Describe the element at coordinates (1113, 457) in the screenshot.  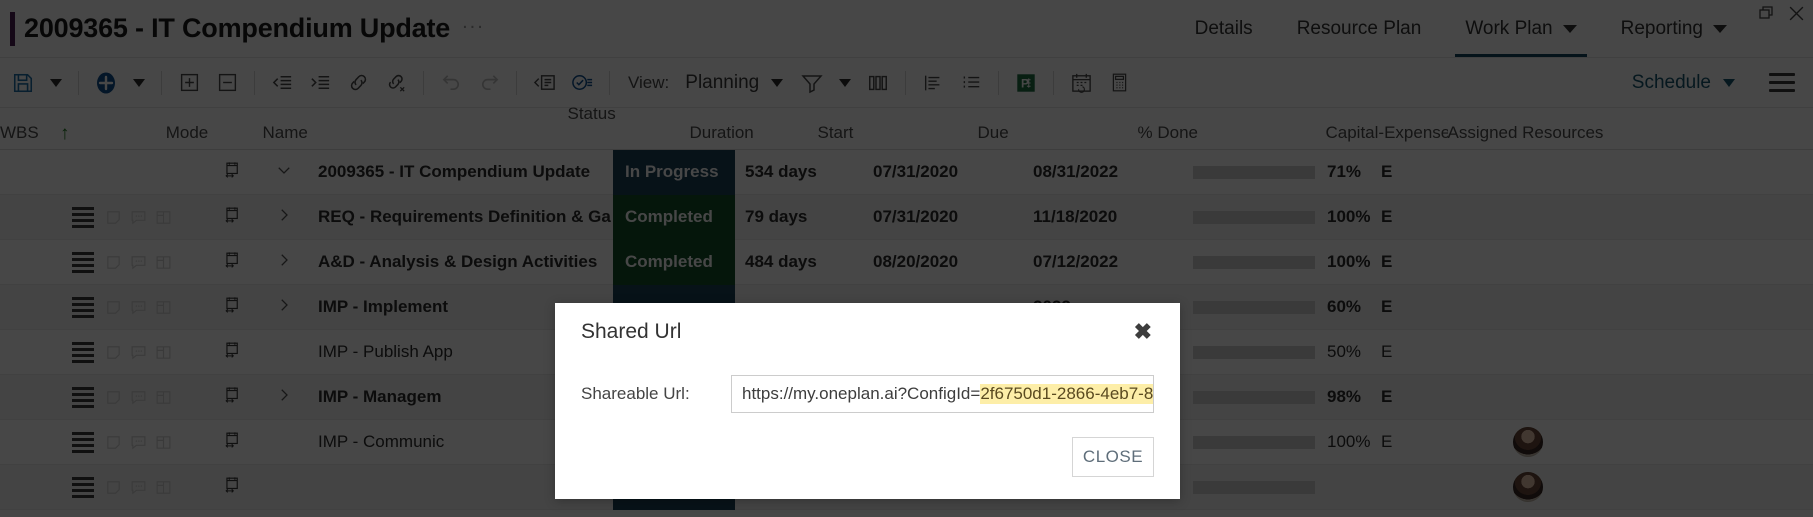
I see `close-button: CLOSE` at that location.